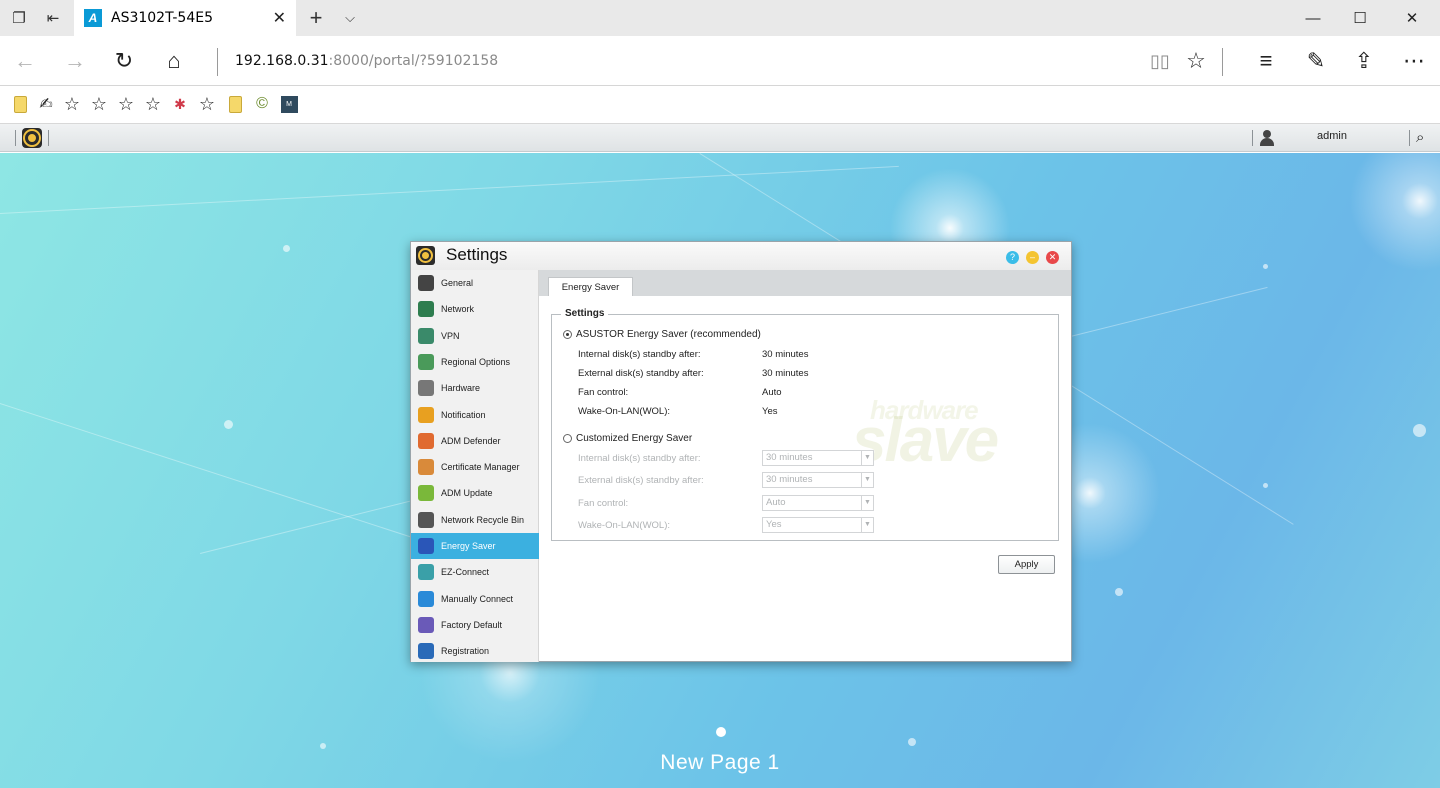 This screenshot has width=1440, height=788. What do you see at coordinates (477, 254) in the screenshot?
I see `window-title: Settings` at bounding box center [477, 254].